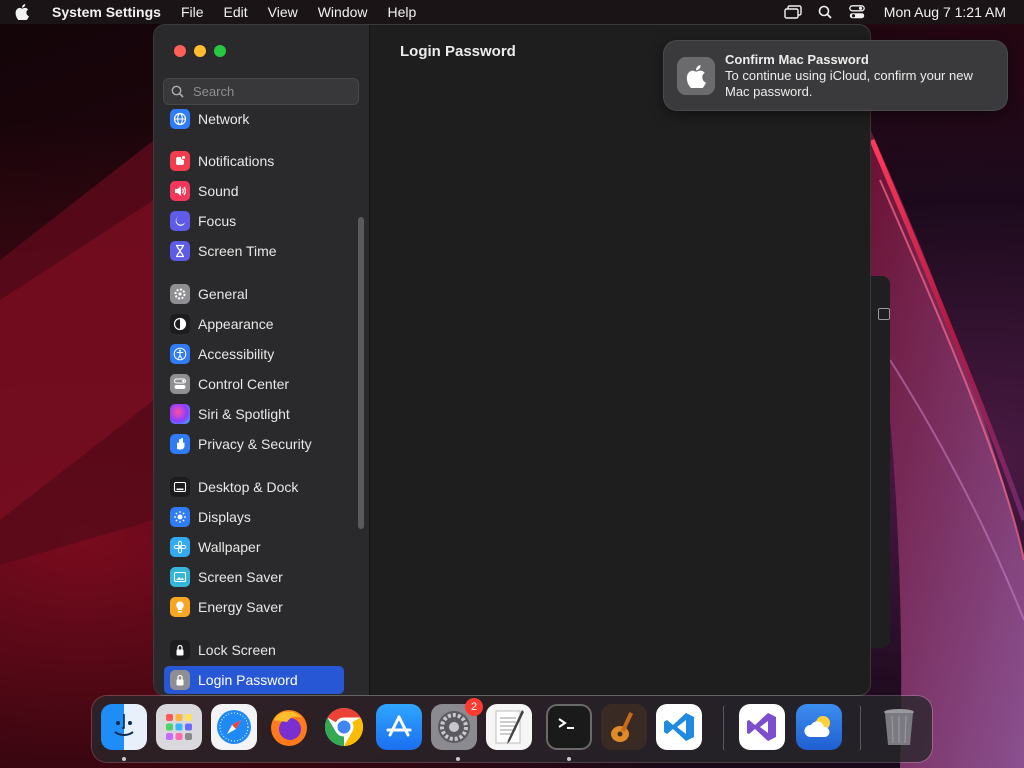 This screenshot has width=1024, height=768. Describe the element at coordinates (218, 191) in the screenshot. I see `sidebar-item-label: Sound` at that location.